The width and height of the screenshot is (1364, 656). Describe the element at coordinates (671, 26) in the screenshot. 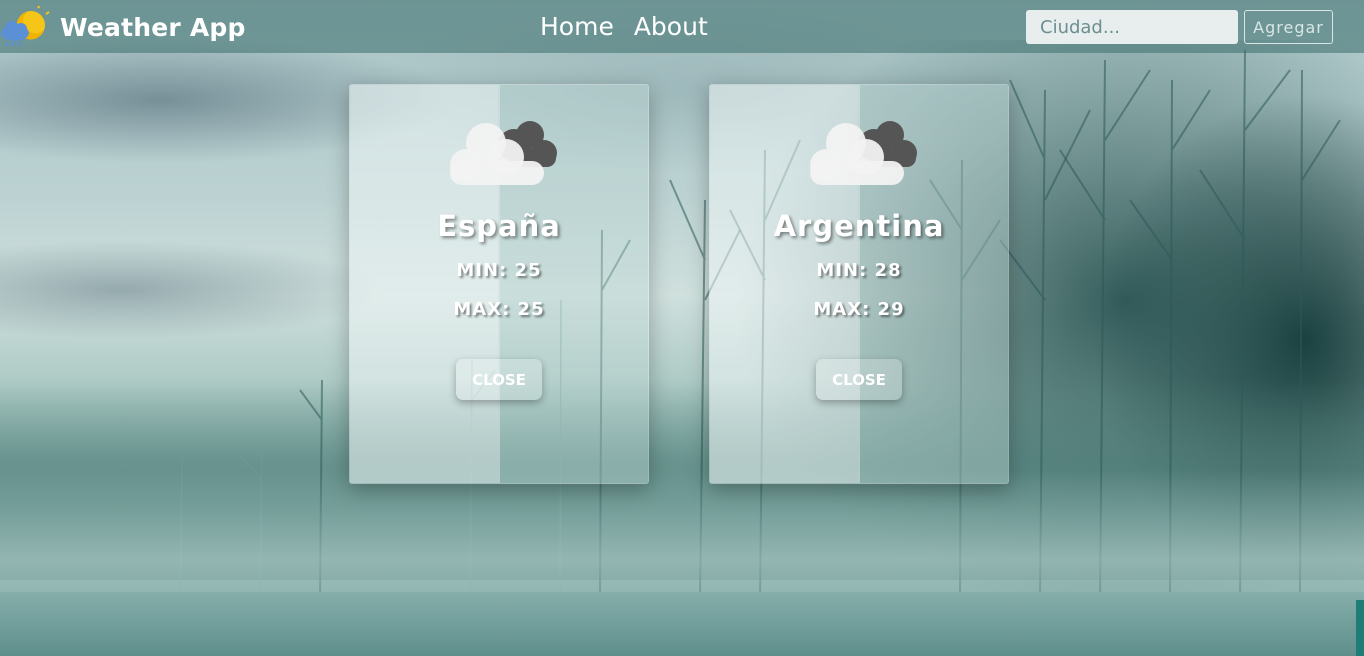

I see `nav-link-about: About` at that location.